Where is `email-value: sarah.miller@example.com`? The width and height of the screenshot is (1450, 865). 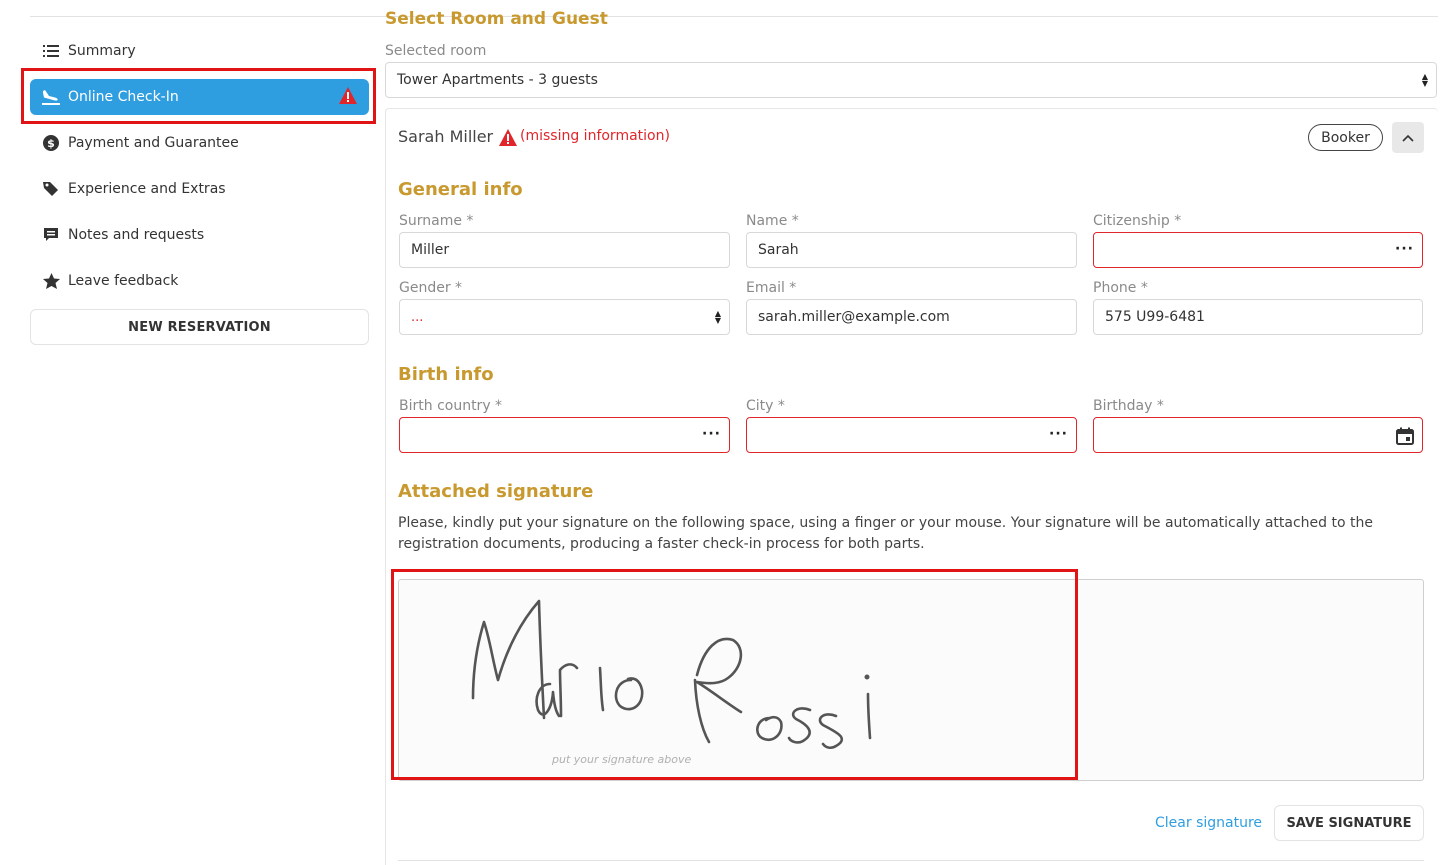 email-value: sarah.miller@example.com is located at coordinates (854, 317).